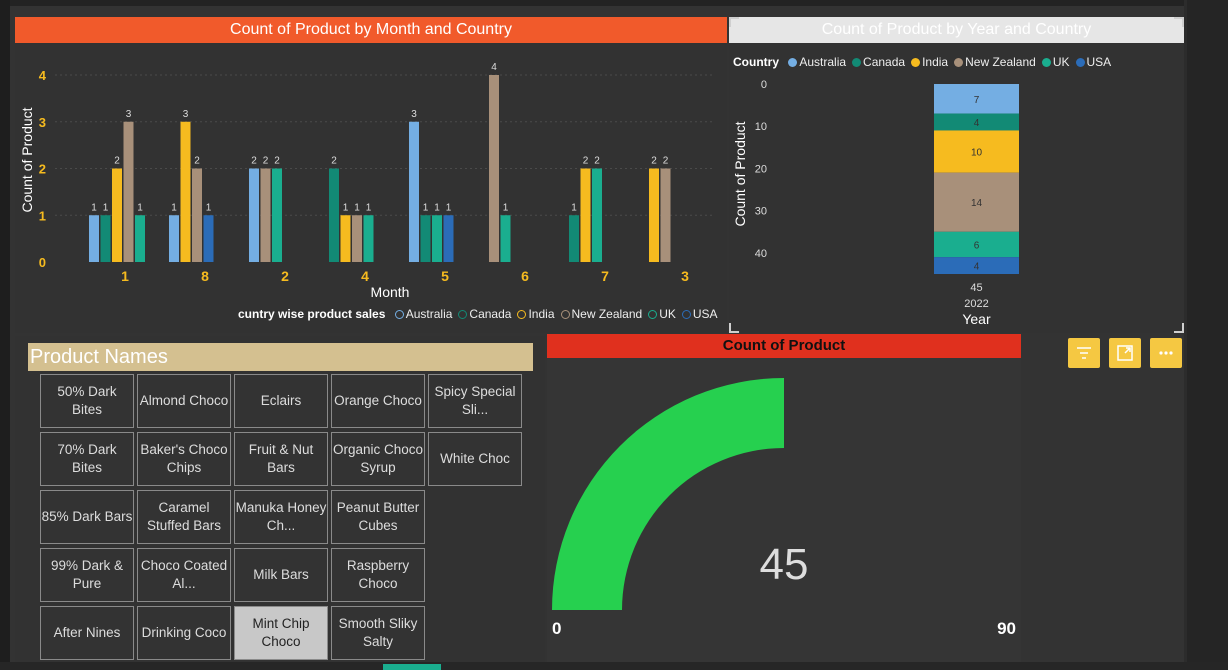 The width and height of the screenshot is (1228, 670). Describe the element at coordinates (184, 633) in the screenshot. I see `slicer-tile: Drinking Coco` at that location.